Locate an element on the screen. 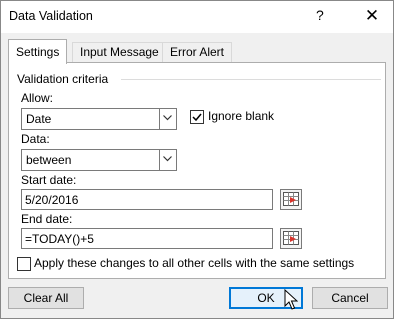  tab-input-message: Input Message is located at coordinates (119, 52).